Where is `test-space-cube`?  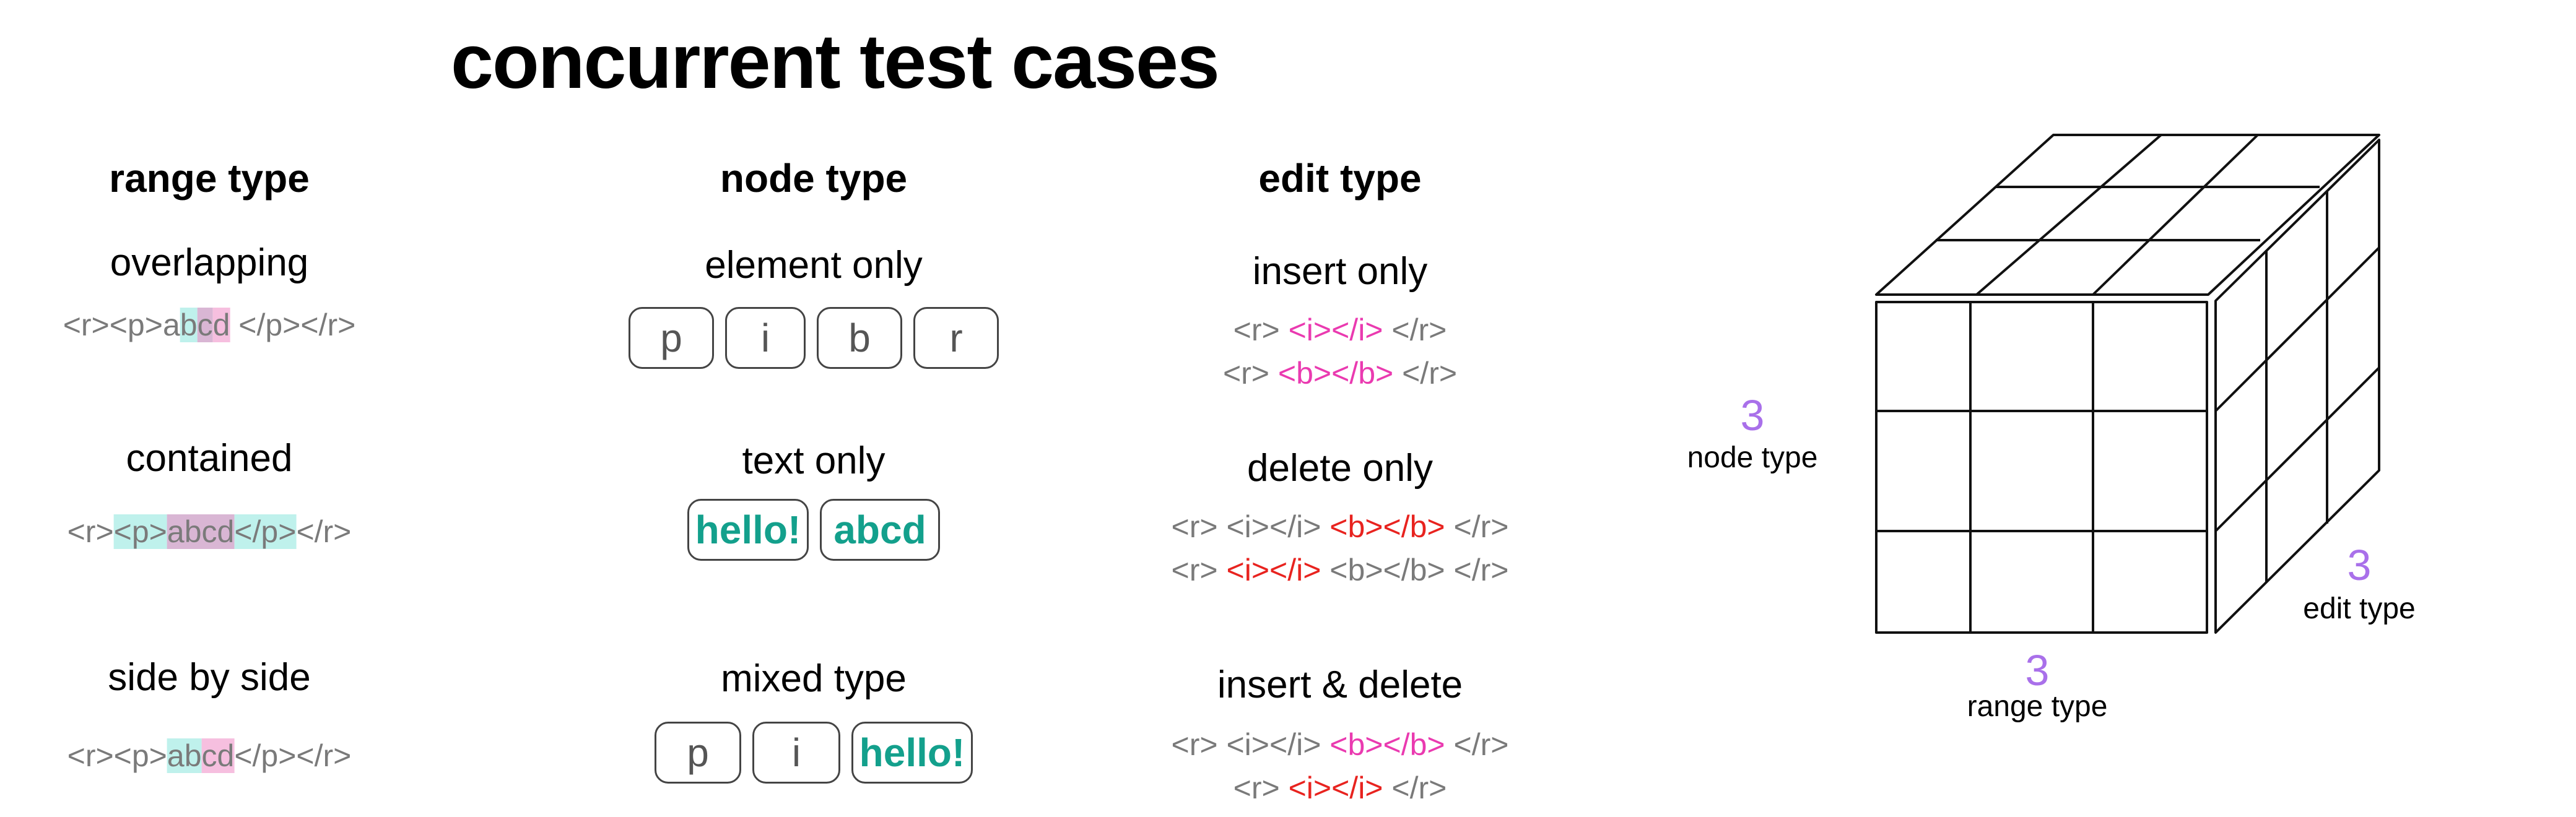 test-space-cube is located at coordinates (2127, 384).